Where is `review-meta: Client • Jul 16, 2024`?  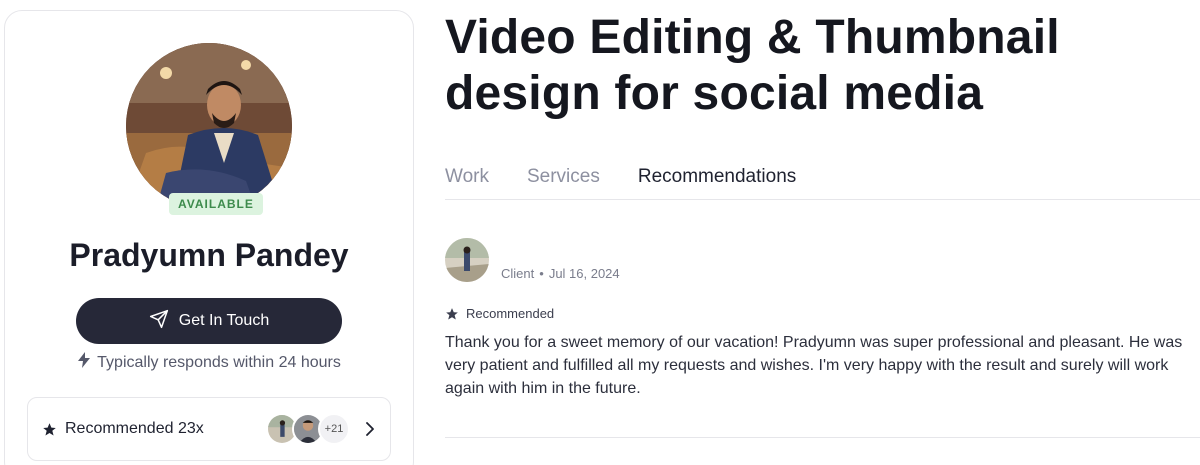
review-meta: Client • Jul 16, 2024 is located at coordinates (560, 273).